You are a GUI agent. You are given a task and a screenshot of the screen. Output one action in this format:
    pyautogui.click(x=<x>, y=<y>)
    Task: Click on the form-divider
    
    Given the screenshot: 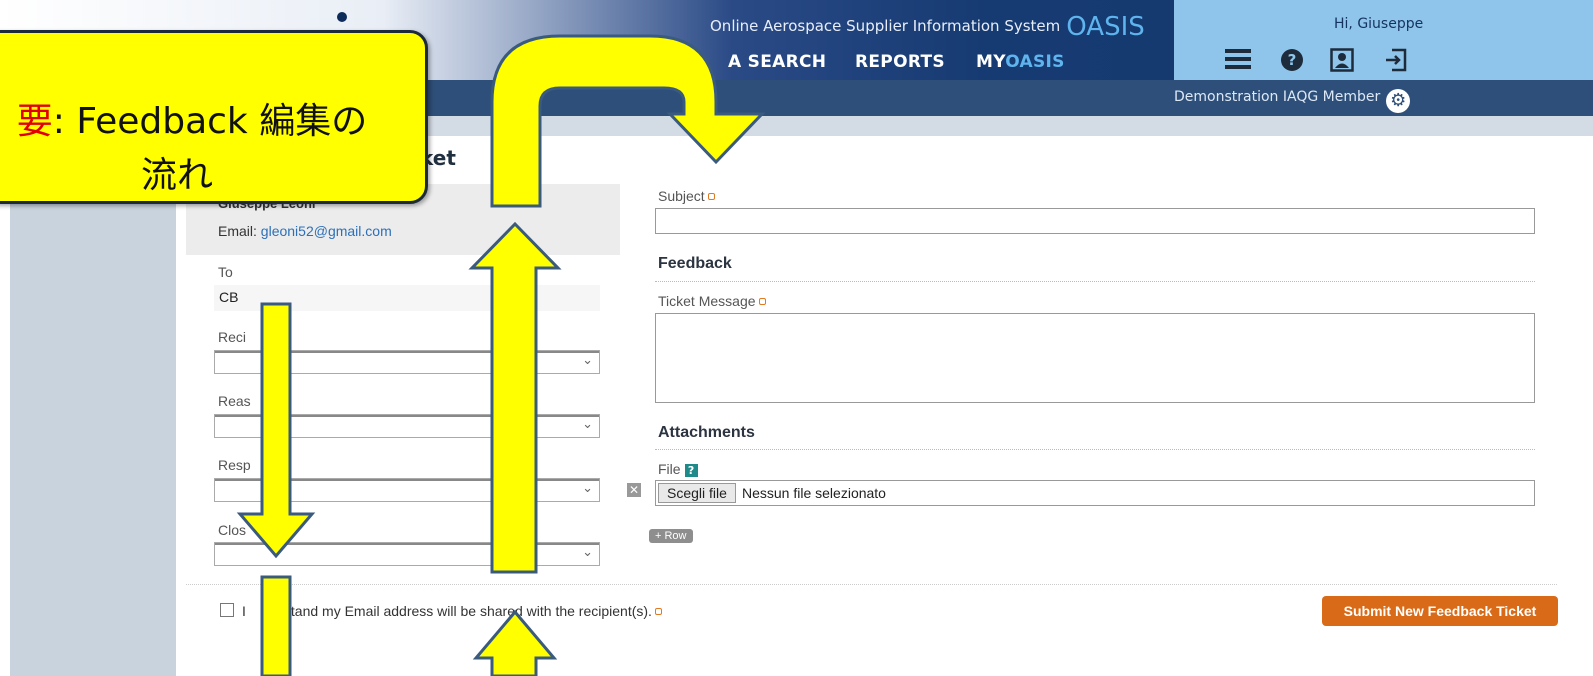 What is the action you would take?
    pyautogui.click(x=871, y=584)
    